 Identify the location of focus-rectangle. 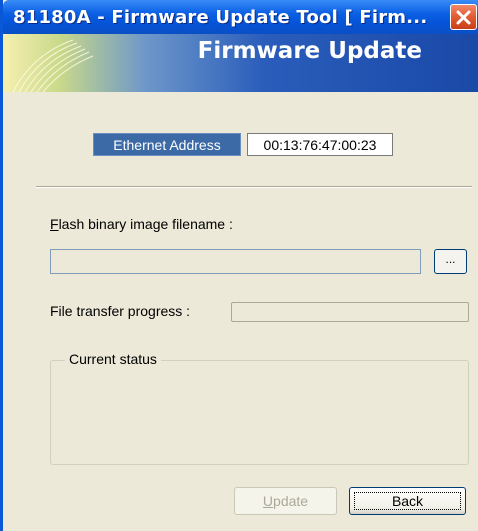
(407, 501).